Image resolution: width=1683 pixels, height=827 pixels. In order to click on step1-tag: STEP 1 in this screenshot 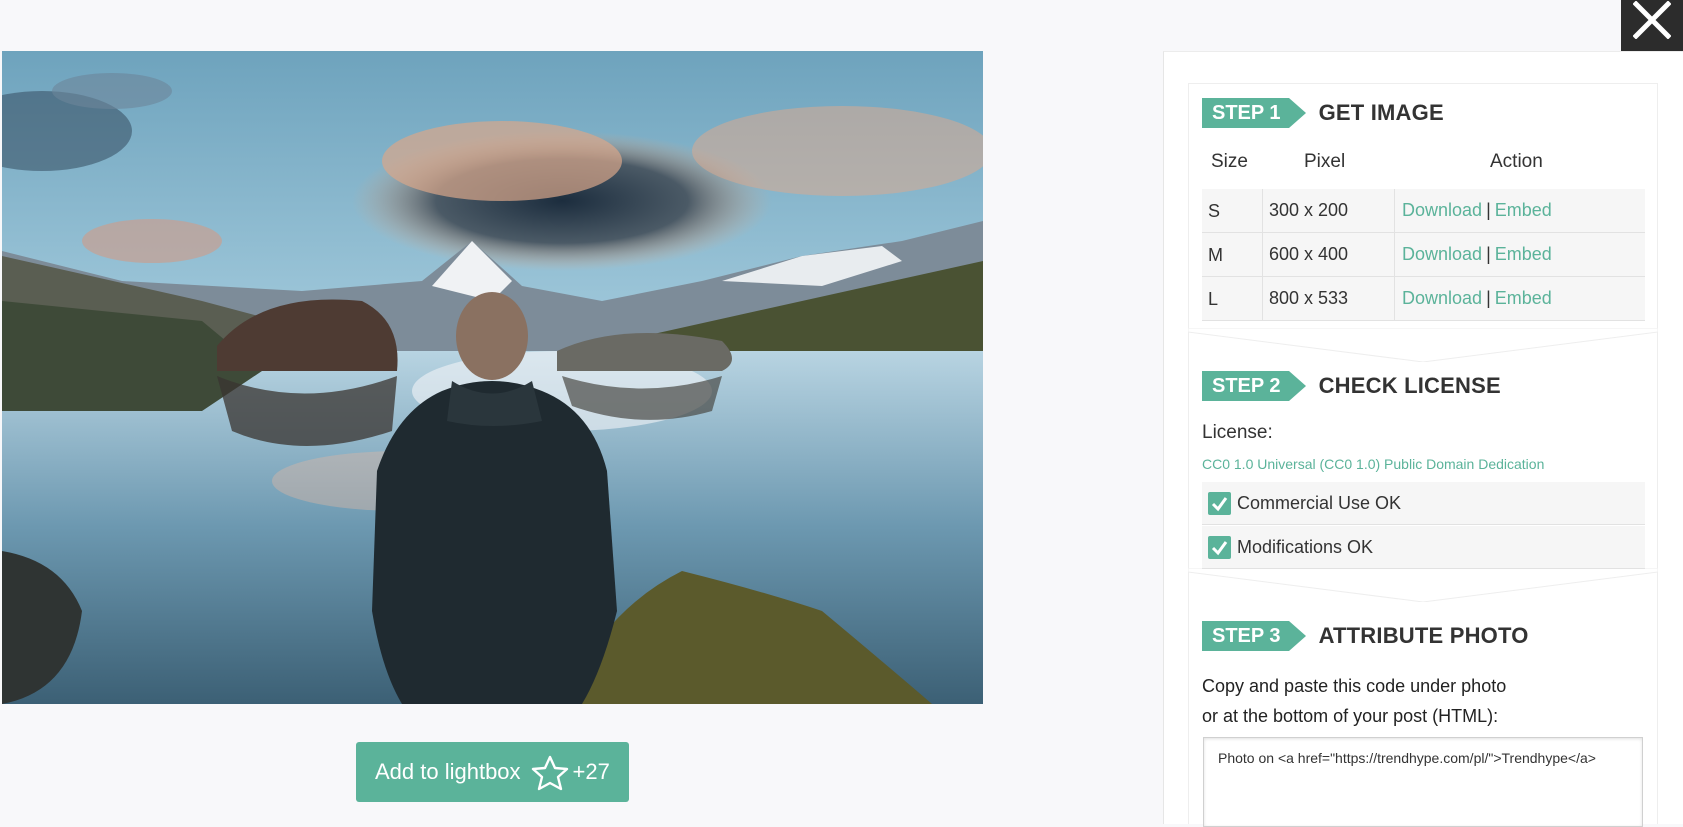, I will do `click(1254, 113)`.